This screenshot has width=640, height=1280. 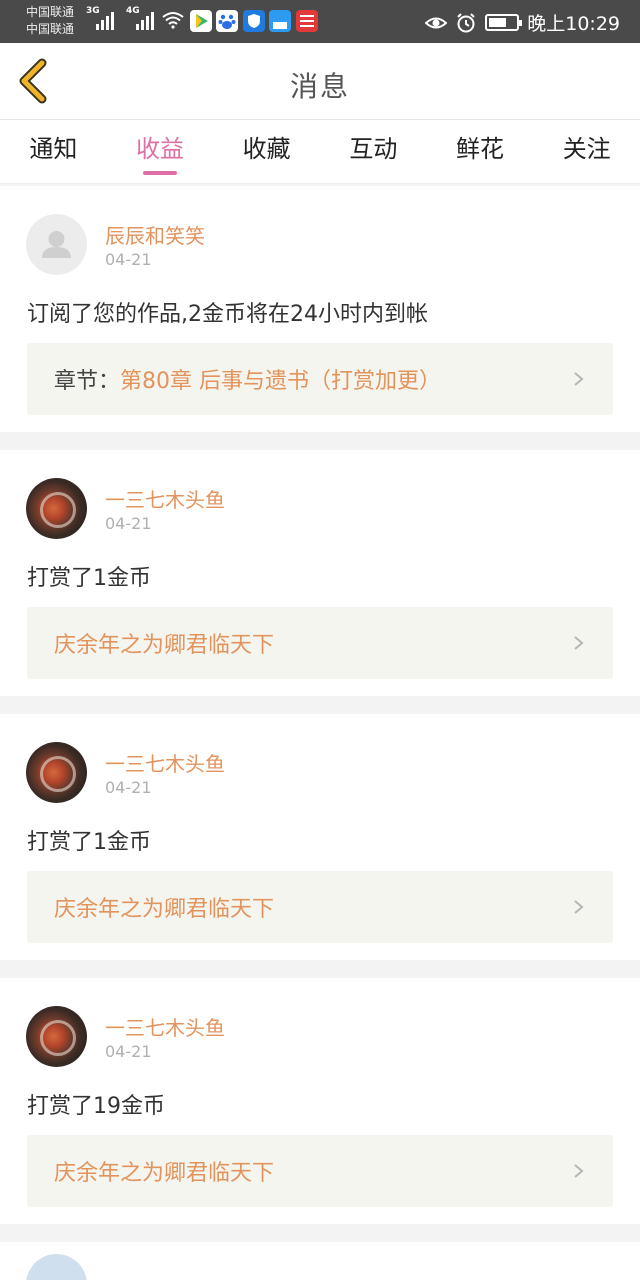 I want to click on message-text: 订阅了您的作品,2金币将在24小时内到帐, so click(x=227, y=314).